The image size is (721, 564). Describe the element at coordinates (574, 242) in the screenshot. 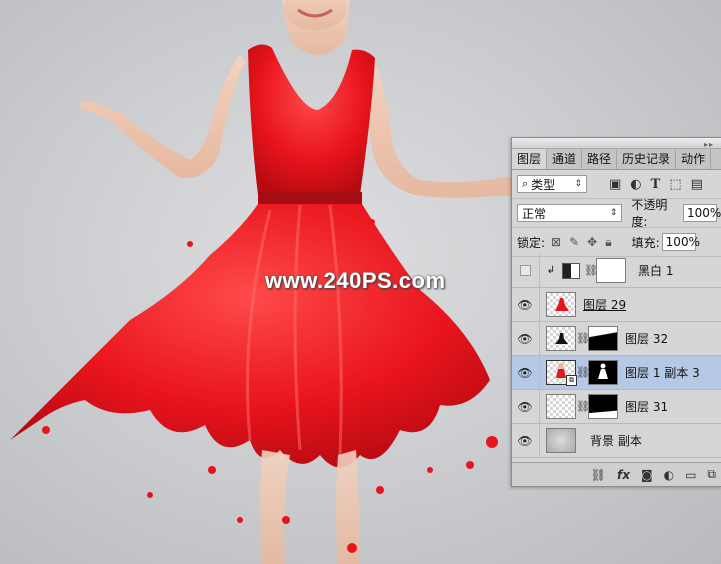

I see `lock-pixels-icon: ✎` at that location.